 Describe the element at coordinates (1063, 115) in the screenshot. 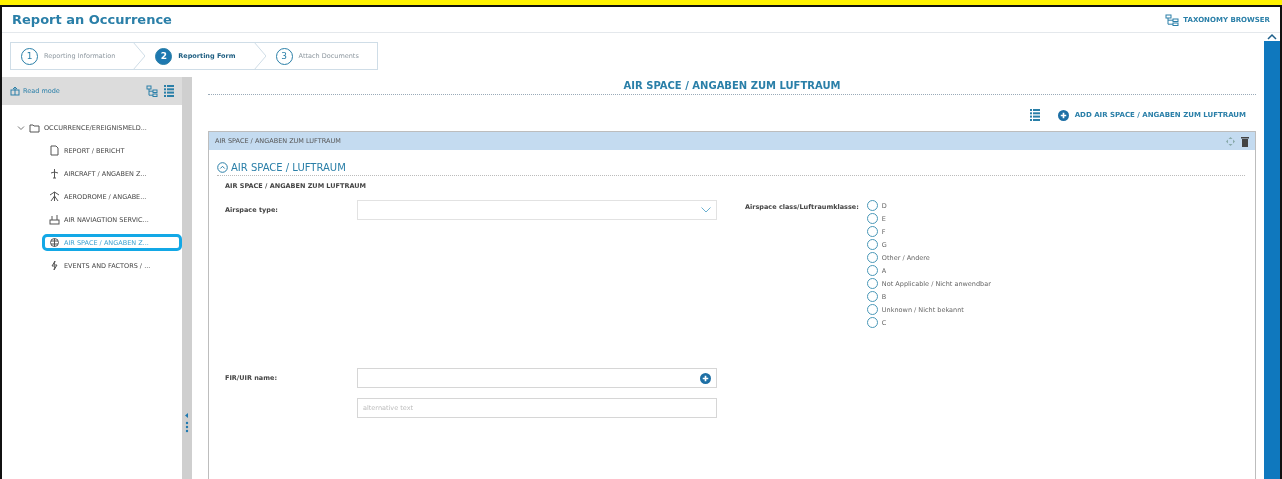

I see `plus-icon` at that location.